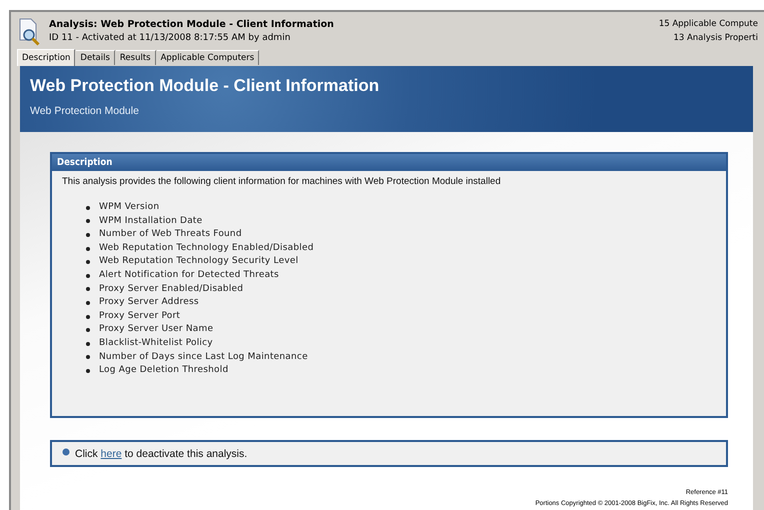  Describe the element at coordinates (85, 111) in the screenshot. I see `page-subtitle: Web Protection Module` at that location.